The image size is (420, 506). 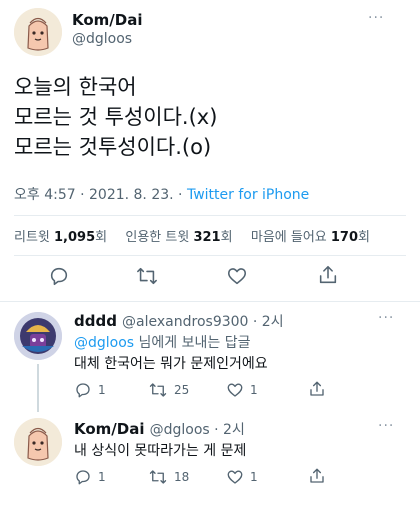 What do you see at coordinates (75, 237) in the screenshot?
I see `retweets-value: 1,095` at bounding box center [75, 237].